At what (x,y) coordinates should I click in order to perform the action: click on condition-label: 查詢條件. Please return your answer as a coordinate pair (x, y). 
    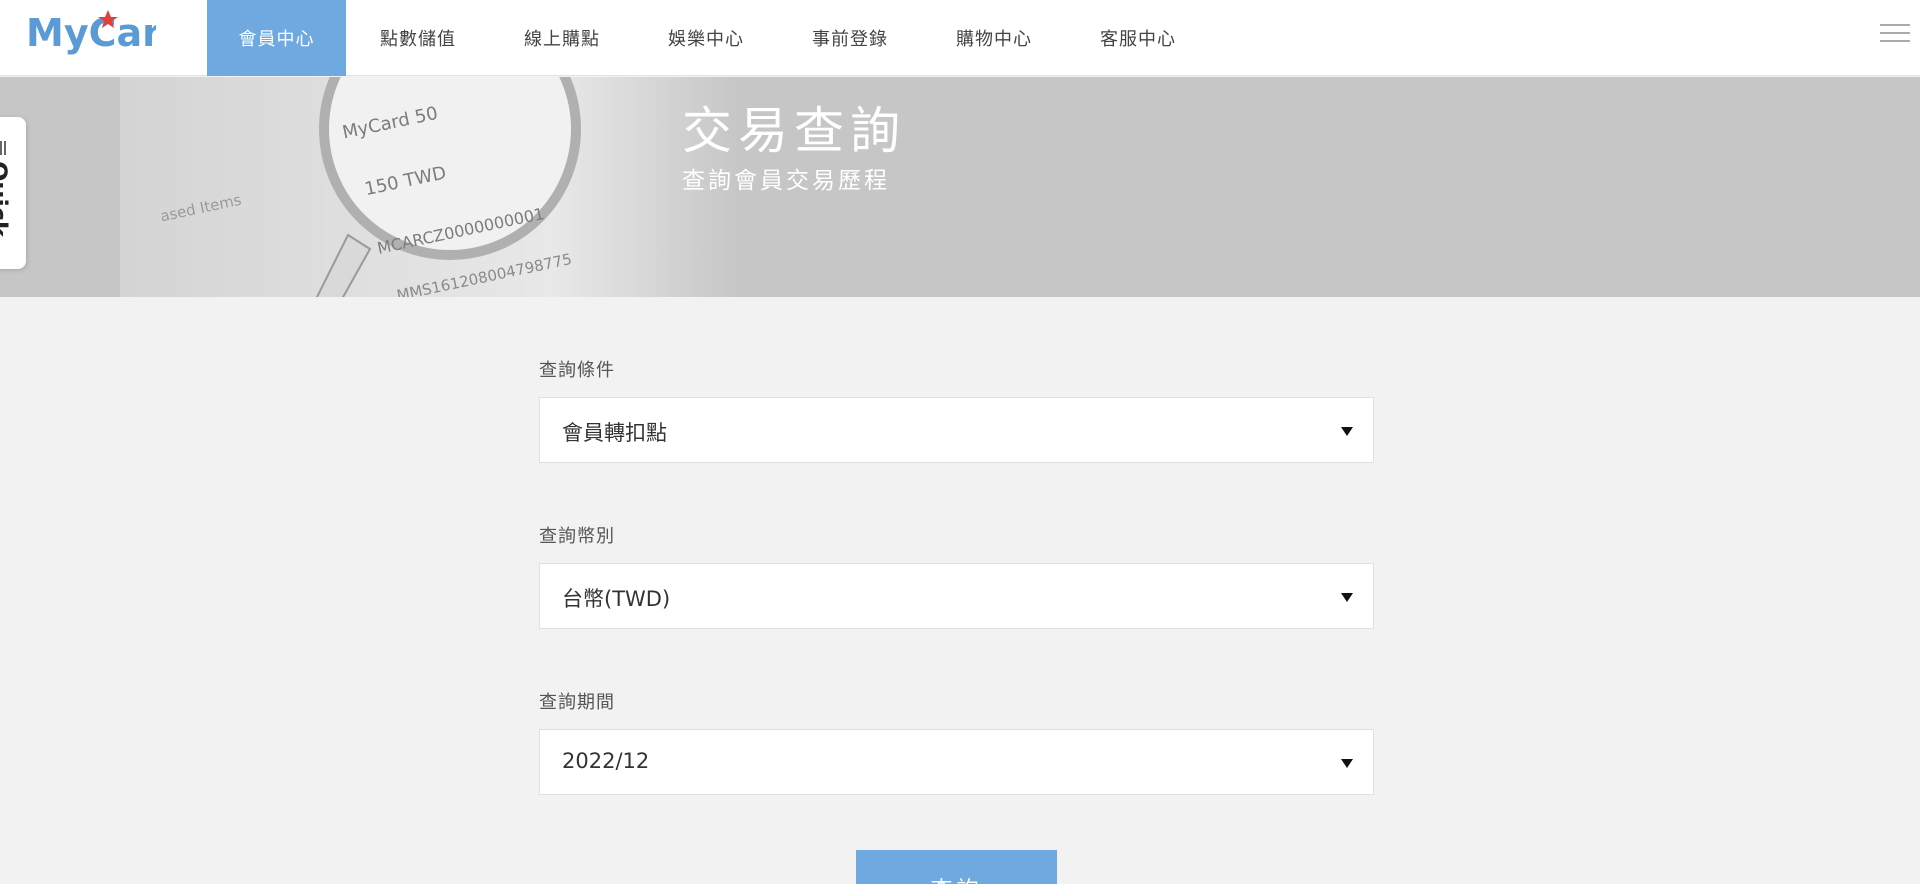
    Looking at the image, I should click on (577, 370).